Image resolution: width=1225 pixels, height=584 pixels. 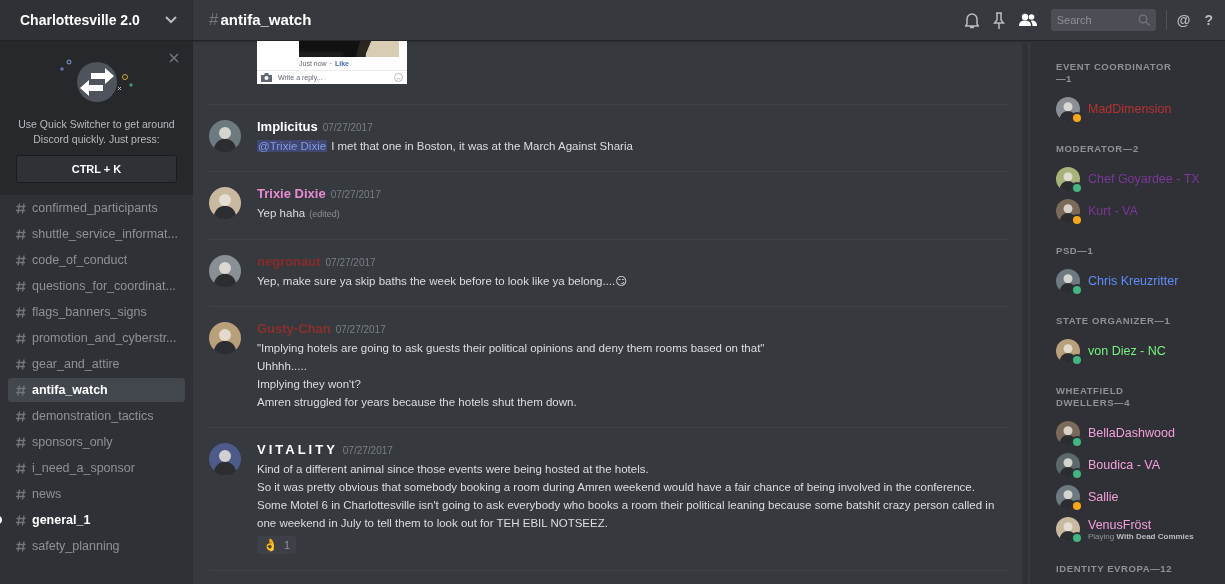 I want to click on message-text: Implying they won't?, so click(x=309, y=384).